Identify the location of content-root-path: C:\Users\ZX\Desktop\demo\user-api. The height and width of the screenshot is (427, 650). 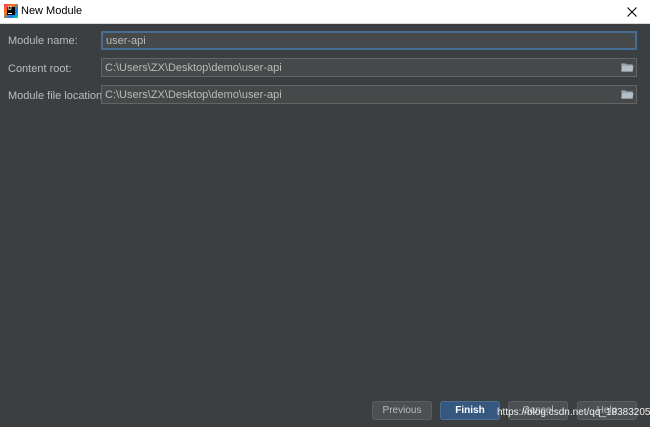
(193, 68).